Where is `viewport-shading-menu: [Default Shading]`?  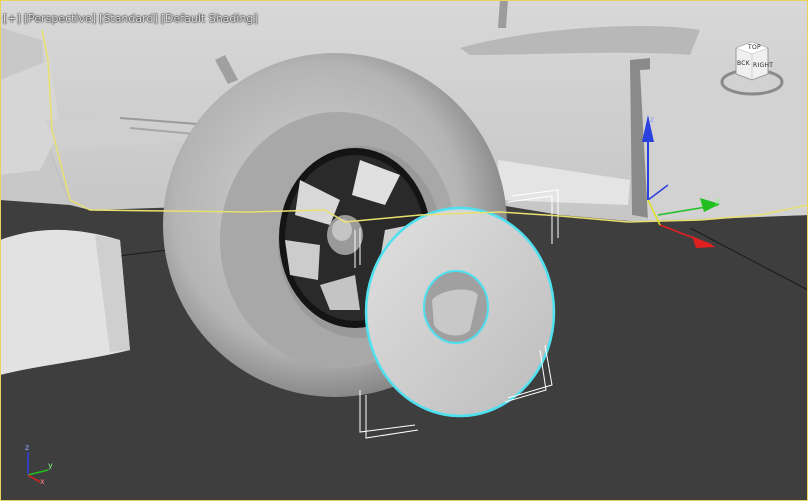
viewport-shading-menu: [Default Shading] is located at coordinates (209, 20).